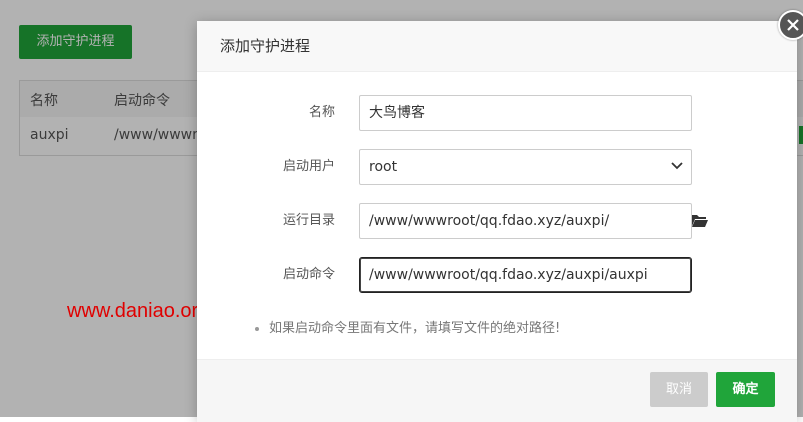 The image size is (803, 422). I want to click on form-row-name: 名称 大鸟博客, so click(497, 113).